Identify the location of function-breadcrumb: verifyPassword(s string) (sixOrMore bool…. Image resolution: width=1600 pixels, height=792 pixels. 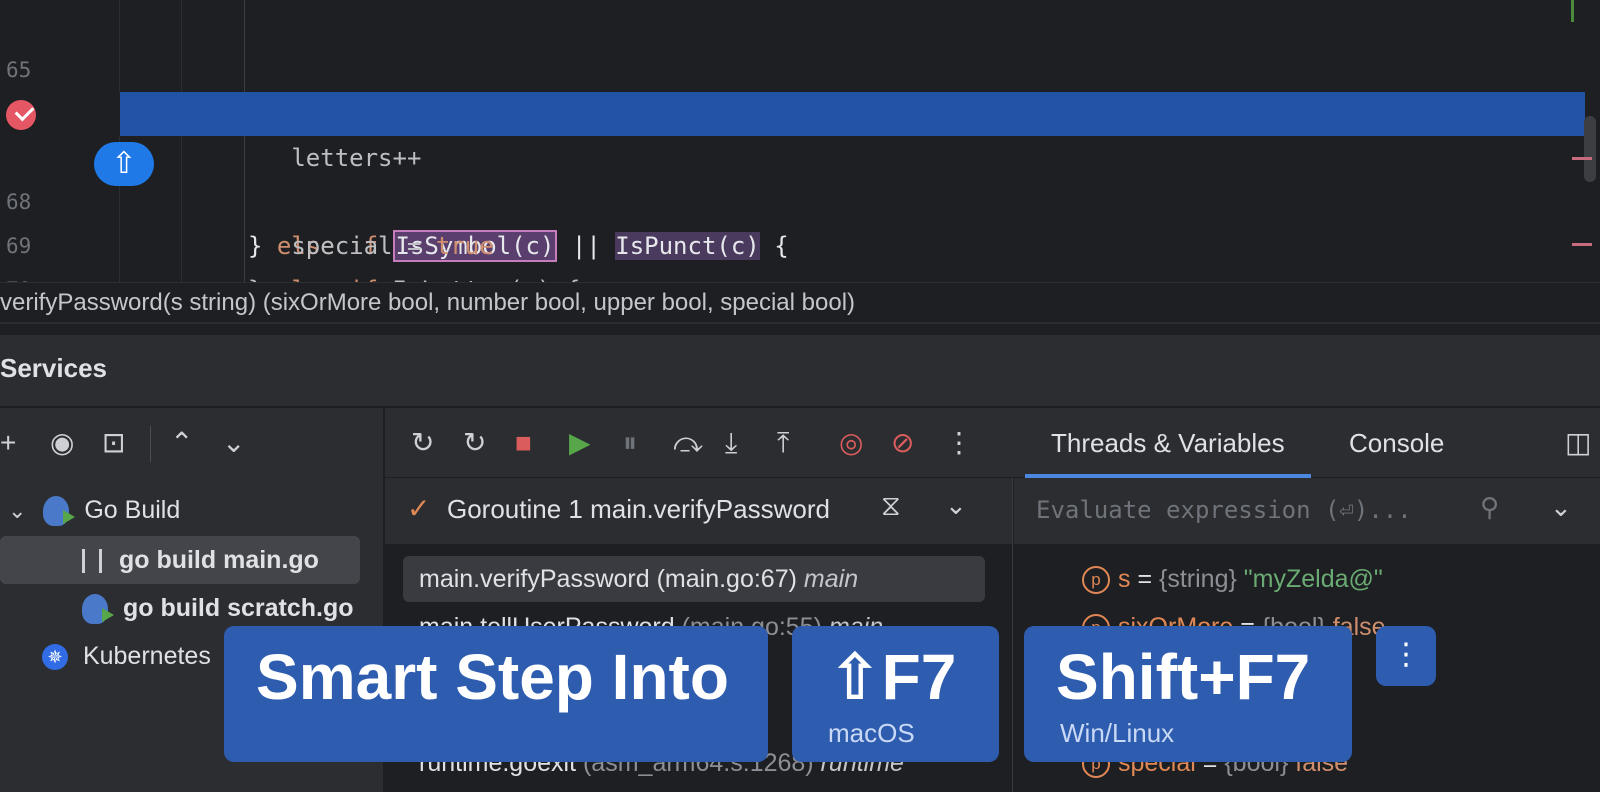
(800, 302).